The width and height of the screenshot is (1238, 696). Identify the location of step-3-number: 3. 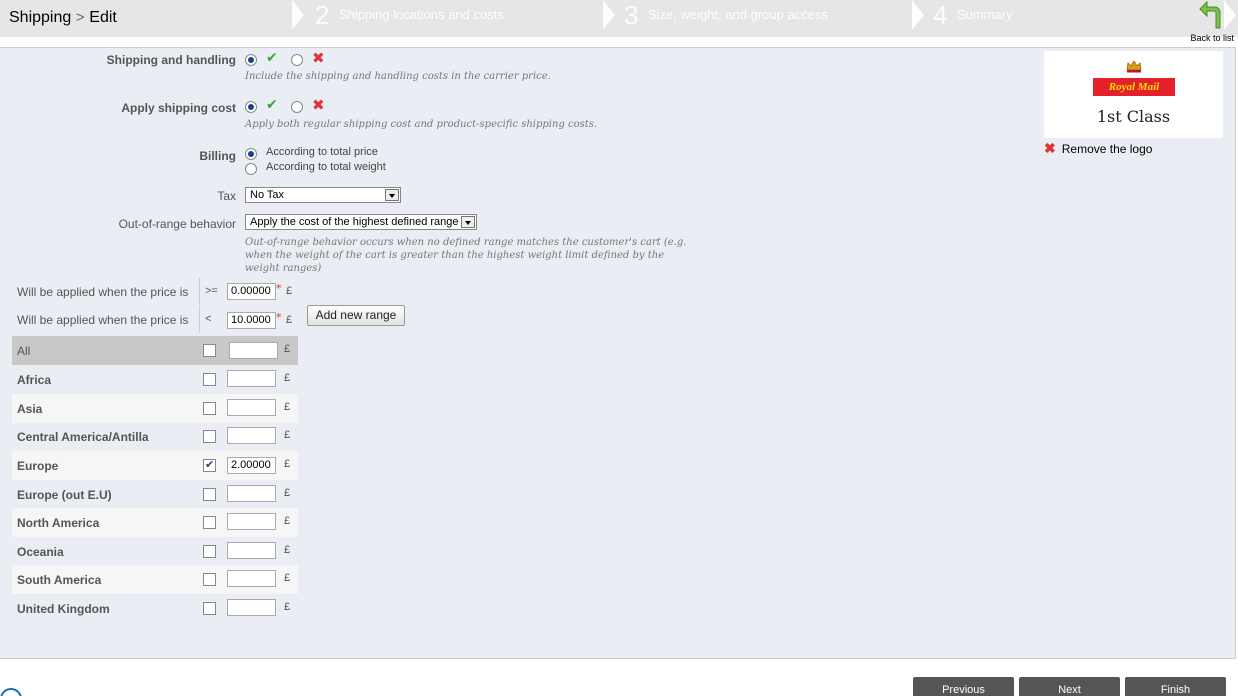
(631, 15).